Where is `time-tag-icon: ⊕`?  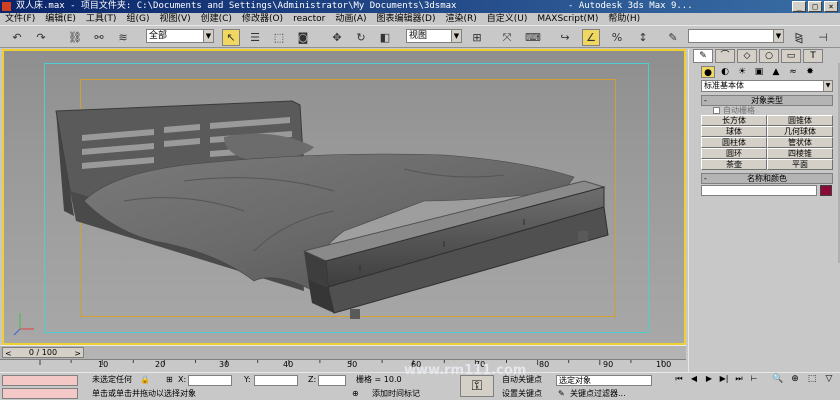 time-tag-icon: ⊕ is located at coordinates (355, 394).